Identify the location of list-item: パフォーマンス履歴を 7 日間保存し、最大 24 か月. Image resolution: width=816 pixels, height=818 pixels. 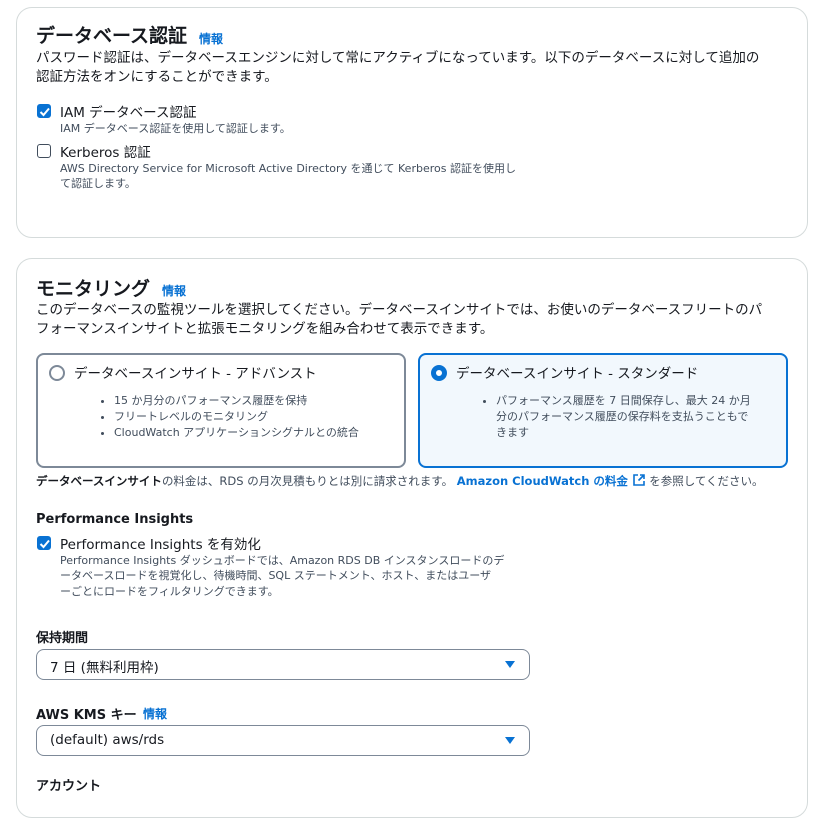
(623, 401).